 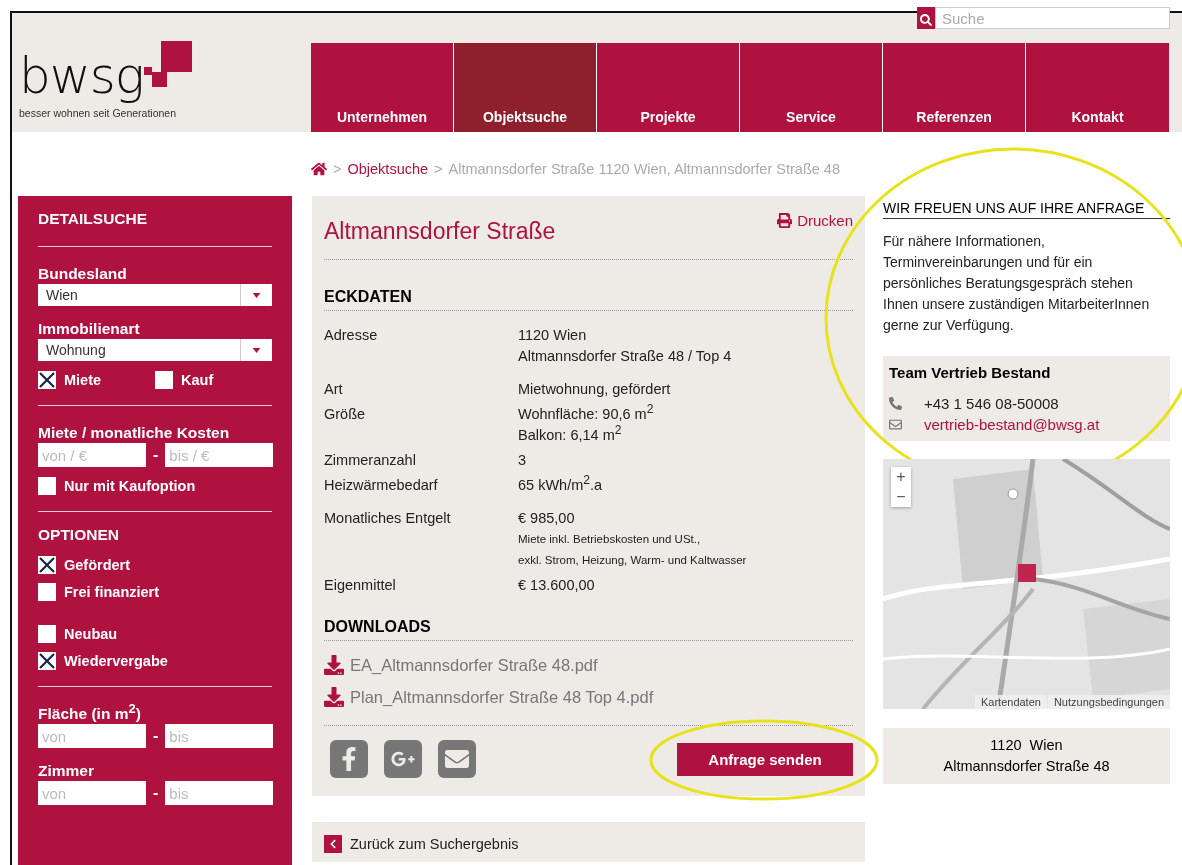 What do you see at coordinates (547, 518) in the screenshot?
I see `fact-value: € 985,00` at bounding box center [547, 518].